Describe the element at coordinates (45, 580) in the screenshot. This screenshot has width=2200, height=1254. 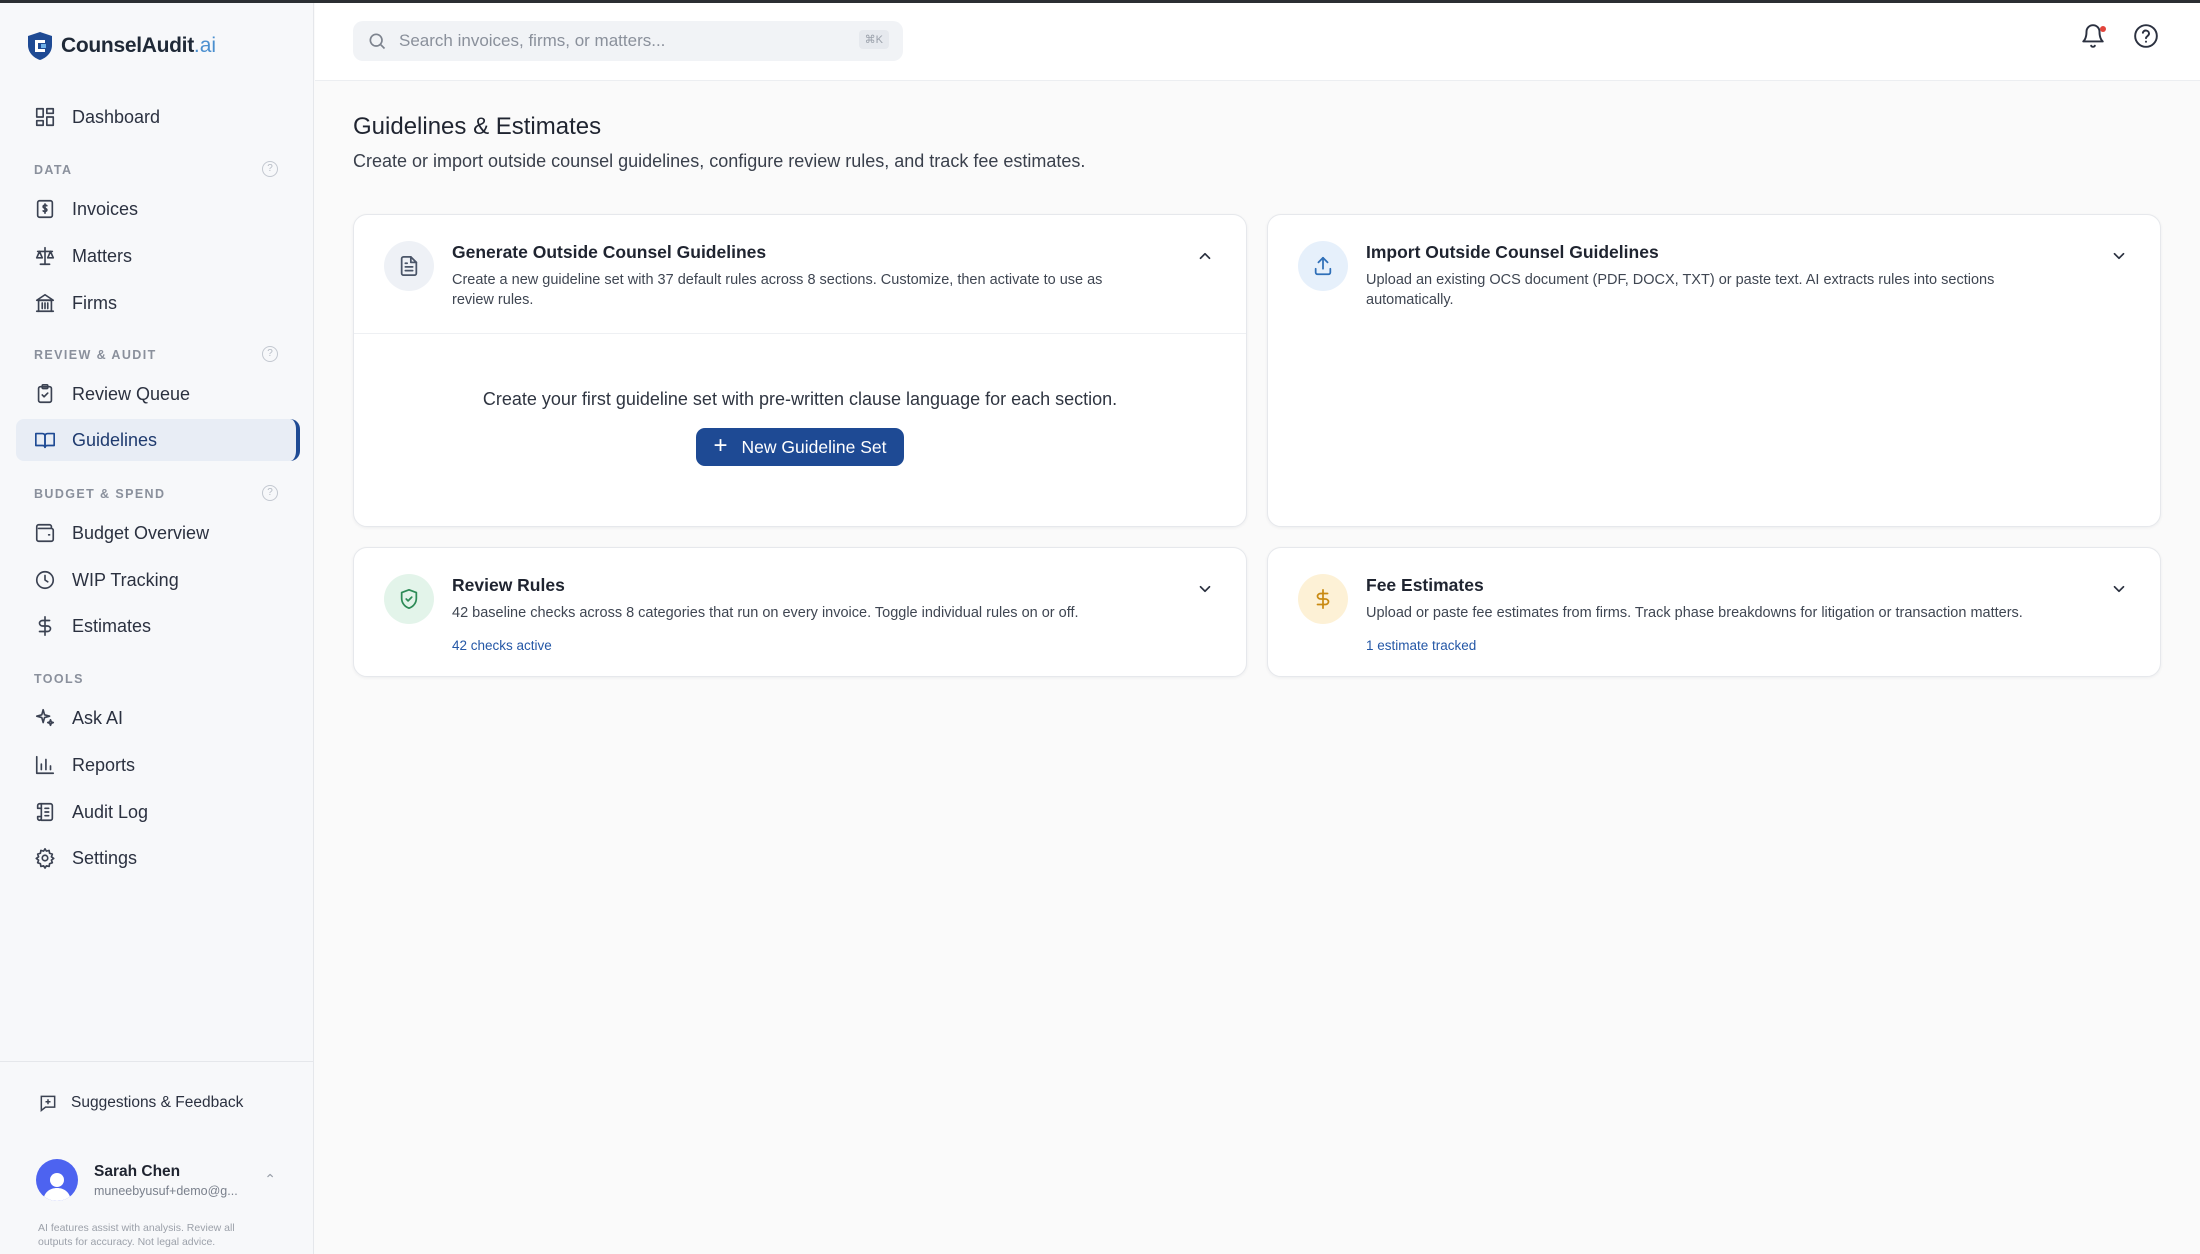
I see `clock-icon` at that location.